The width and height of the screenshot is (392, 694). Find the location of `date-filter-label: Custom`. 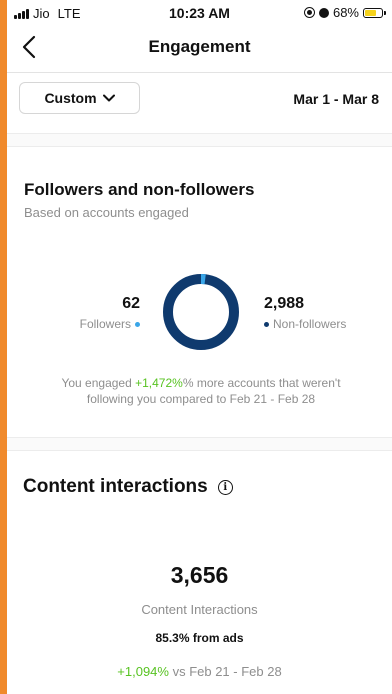

date-filter-label: Custom is located at coordinates (70, 98).